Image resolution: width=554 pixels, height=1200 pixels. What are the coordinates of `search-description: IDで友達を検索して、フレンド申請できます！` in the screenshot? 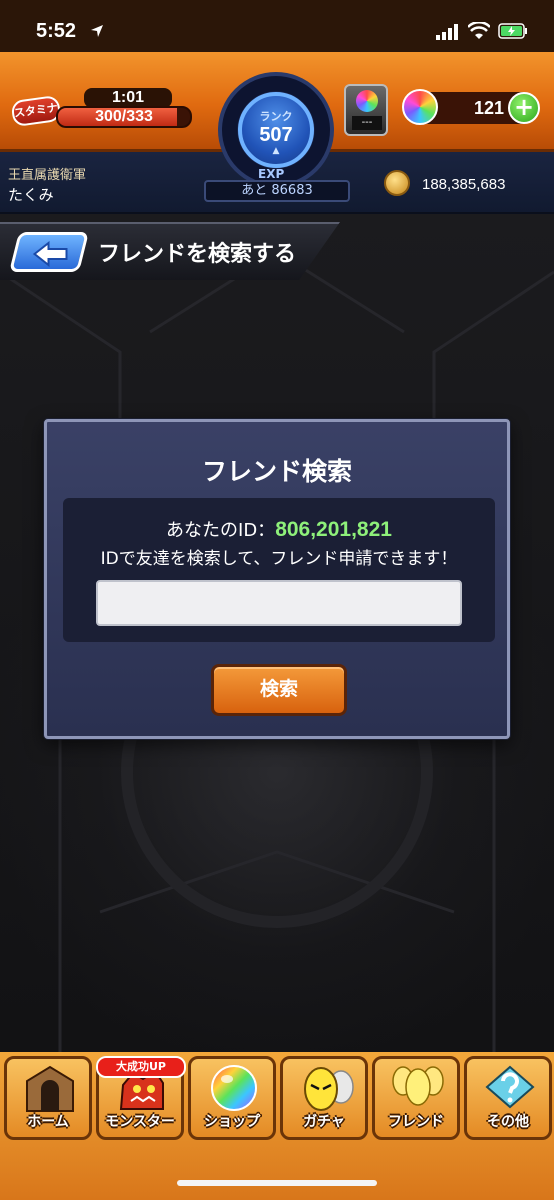 It's located at (279, 559).